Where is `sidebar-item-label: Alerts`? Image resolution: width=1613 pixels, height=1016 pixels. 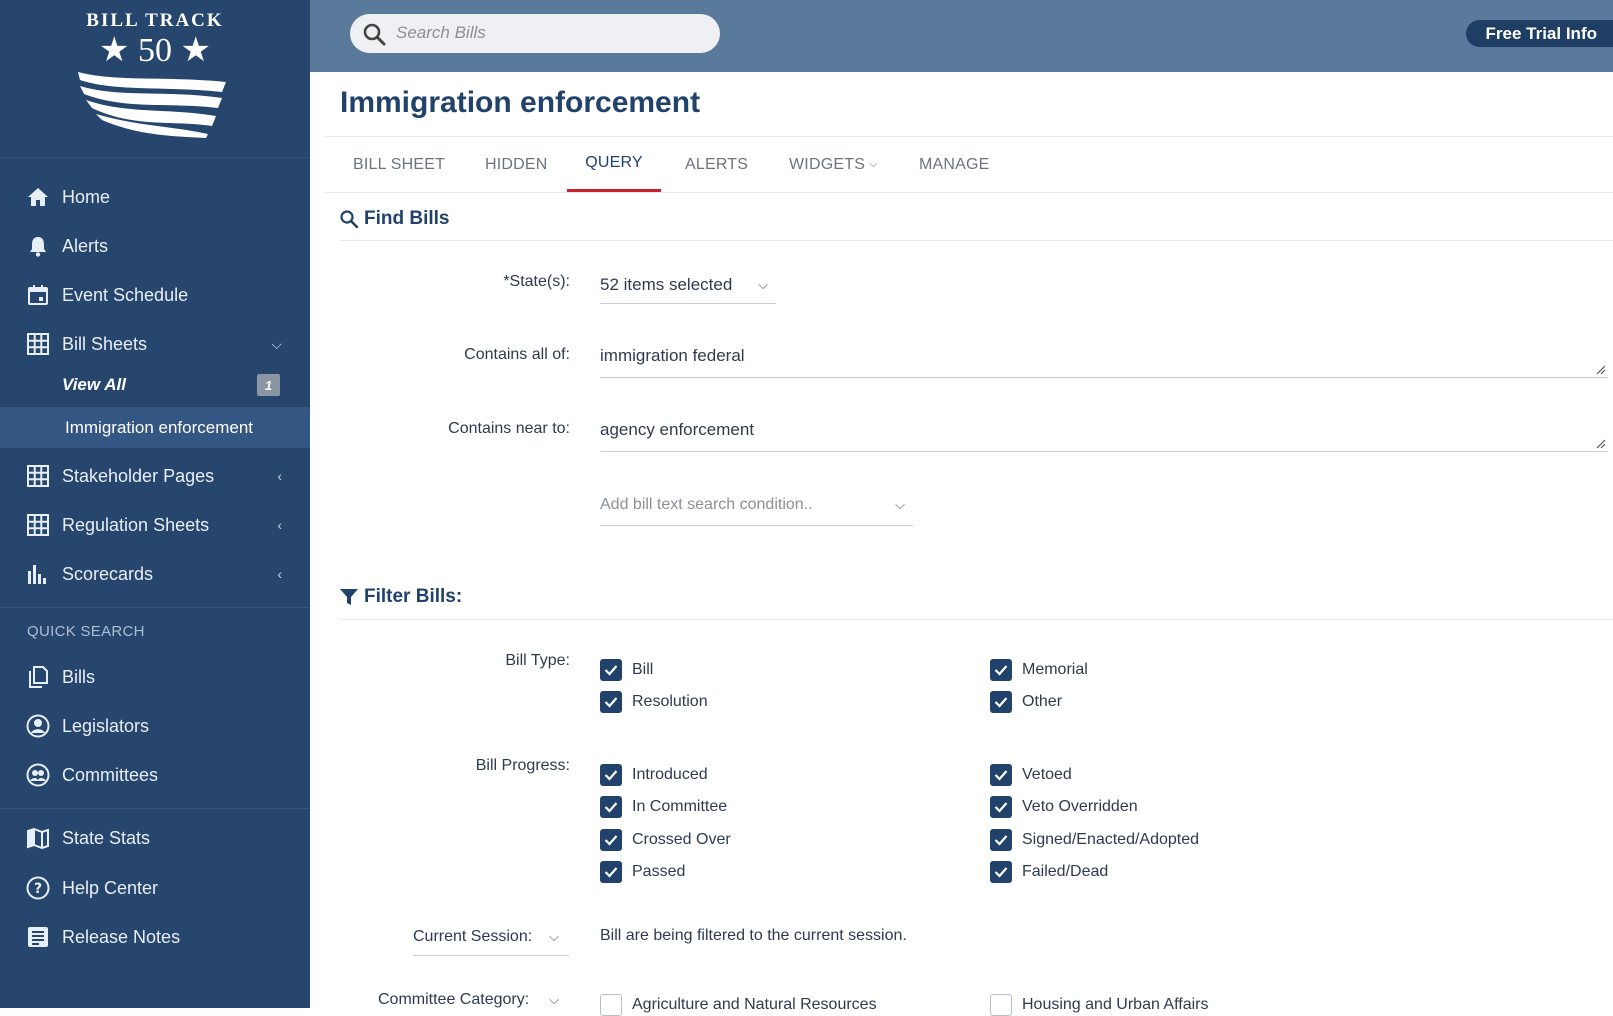
sidebar-item-label: Alerts is located at coordinates (85, 245).